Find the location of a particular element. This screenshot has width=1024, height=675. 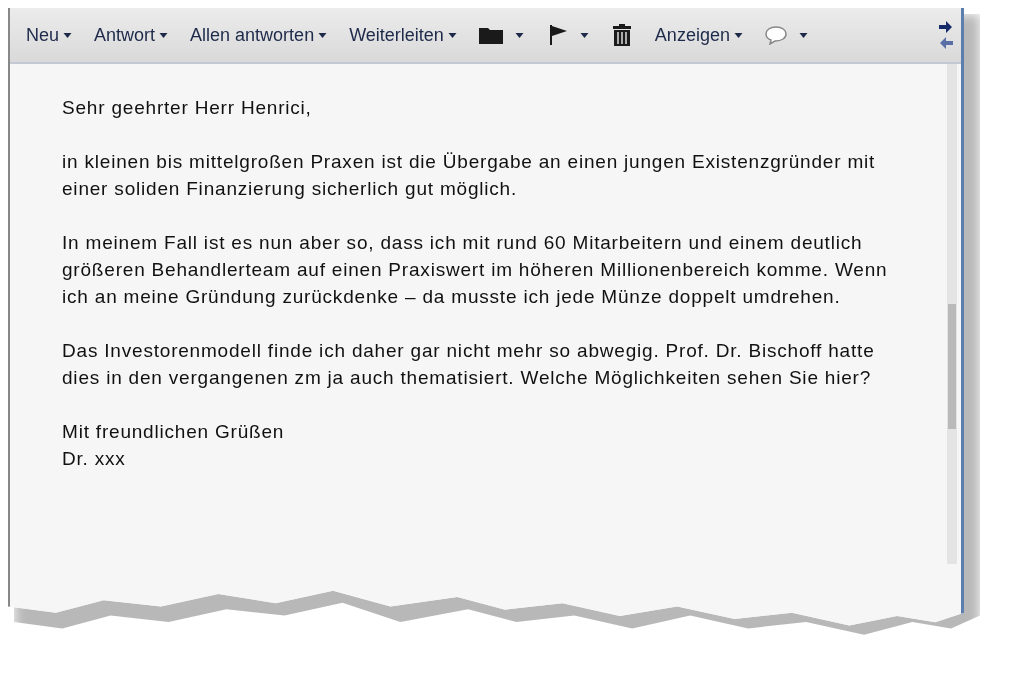

message-paragraph: Das Investorenmodell finde ich daher gar nicht mehr so abwegig. Prof. Dr. Bischoff hatte dies in den vergangenen zm ja auch thematisiert. Welche Möglichkeiten sehen Sie hier? is located at coordinates (469, 364).